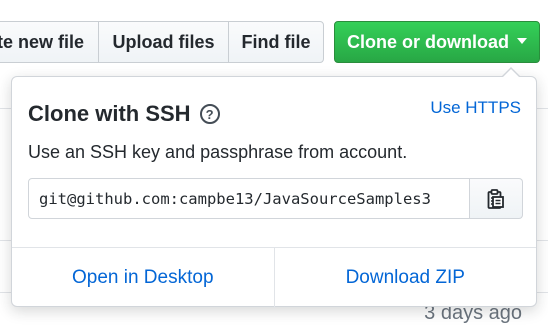  I want to click on question-circle-icon: ?, so click(209, 114).